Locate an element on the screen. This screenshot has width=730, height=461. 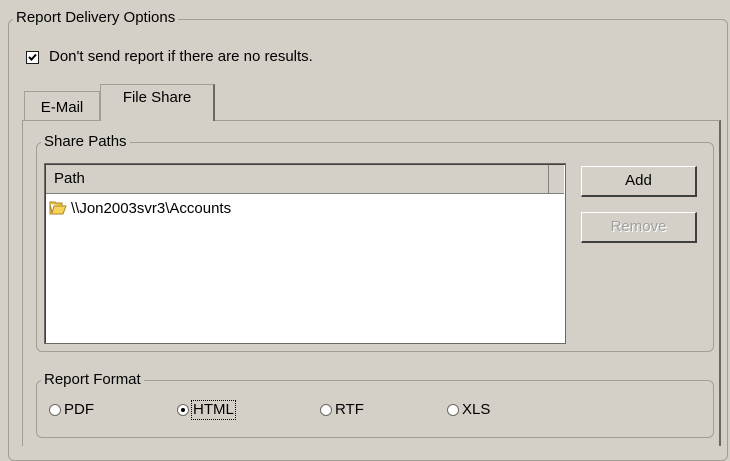
format-radio-xls: XLS is located at coordinates (468, 410).